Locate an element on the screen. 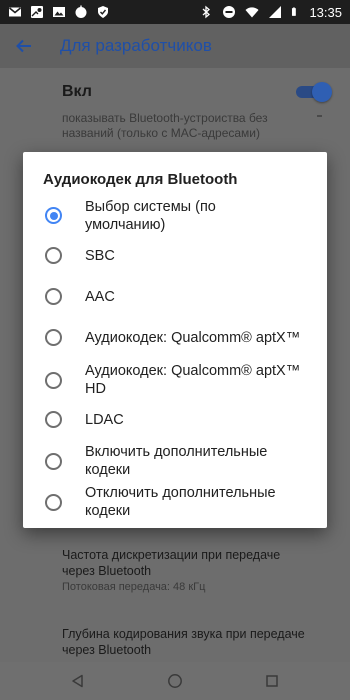  dialog-title: Аудиокодек для Bluetooth is located at coordinates (140, 179).